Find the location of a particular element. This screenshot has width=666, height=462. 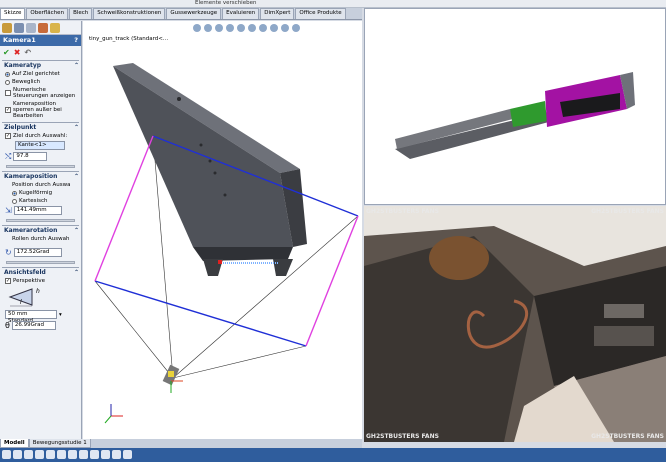

field-of-view-diagram: h l is located at coordinates (40, 297).